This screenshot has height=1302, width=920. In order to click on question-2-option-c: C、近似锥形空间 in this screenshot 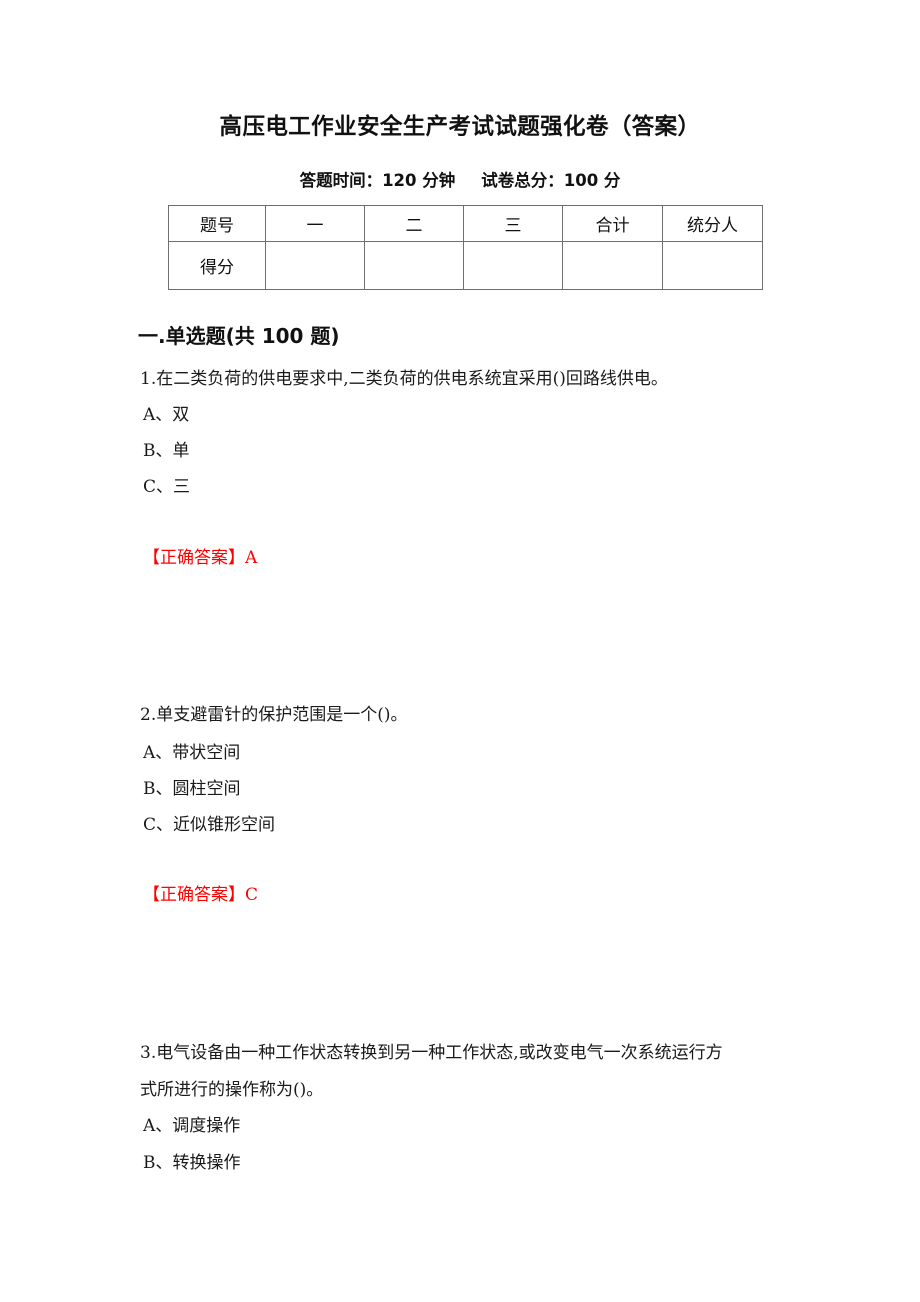, I will do `click(209, 825)`.